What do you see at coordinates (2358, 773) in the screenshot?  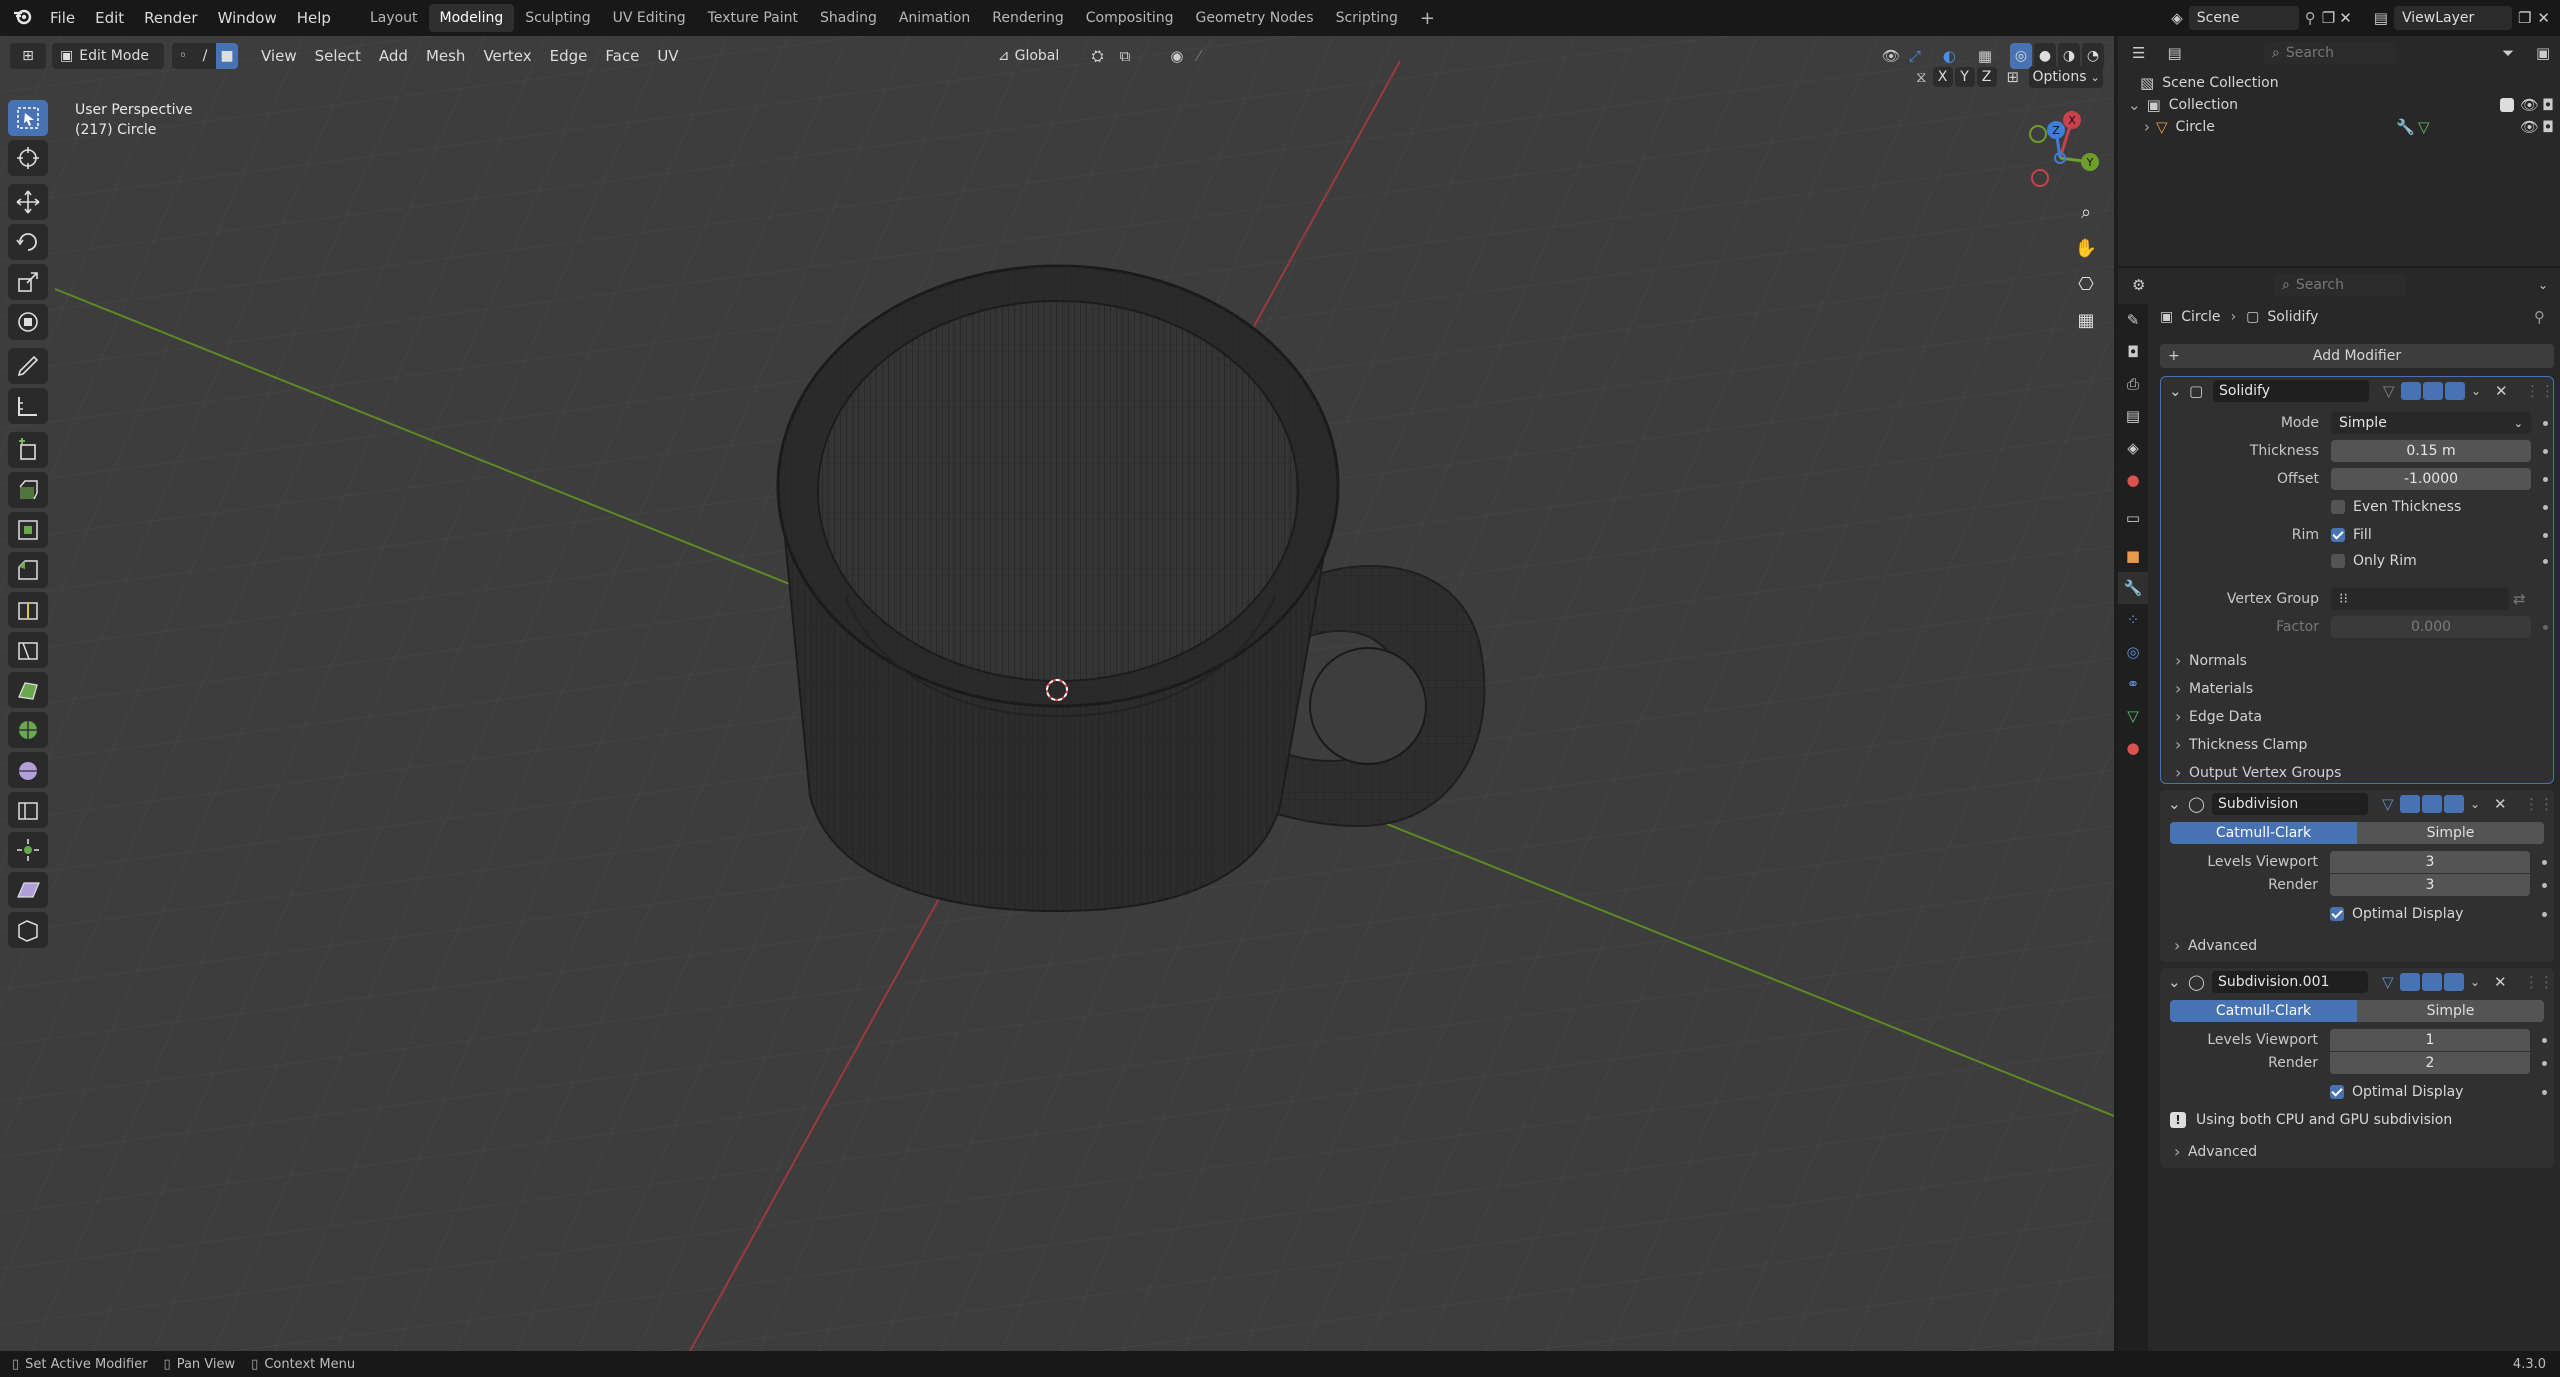 I see `subpanel-output-vertex-groups: Output Vertex Groups` at bounding box center [2358, 773].